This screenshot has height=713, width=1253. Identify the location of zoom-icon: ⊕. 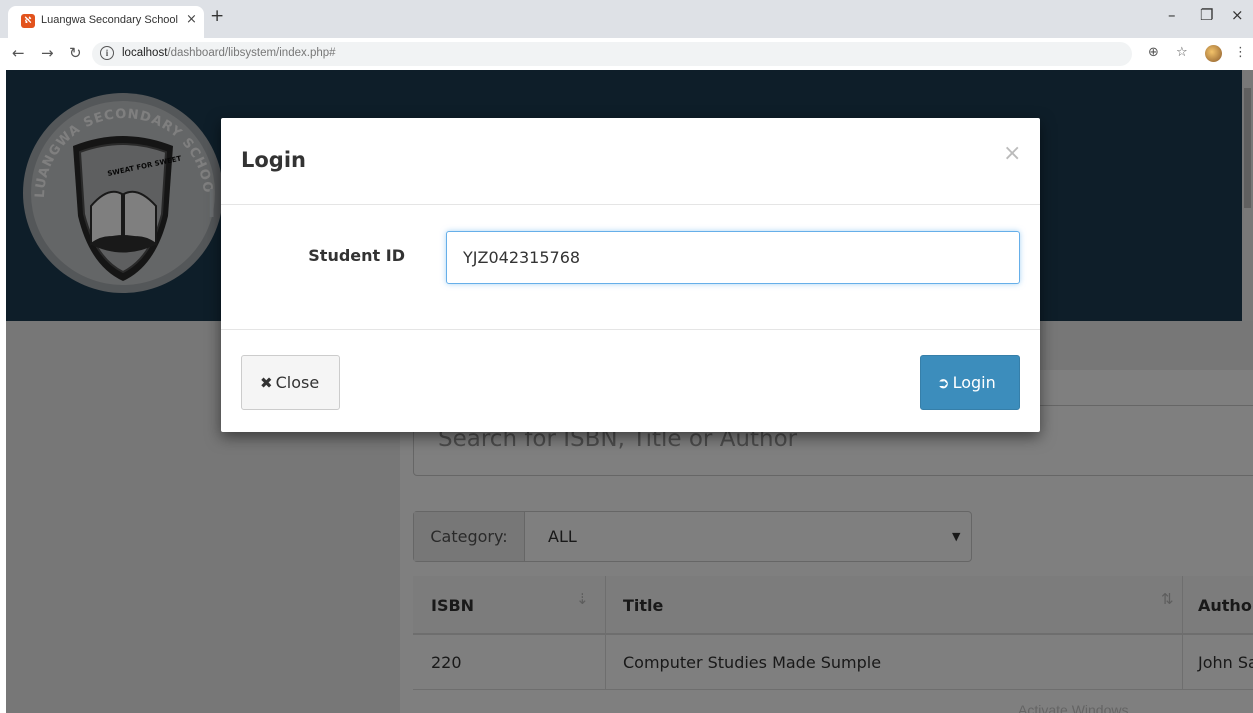
(1153, 53).